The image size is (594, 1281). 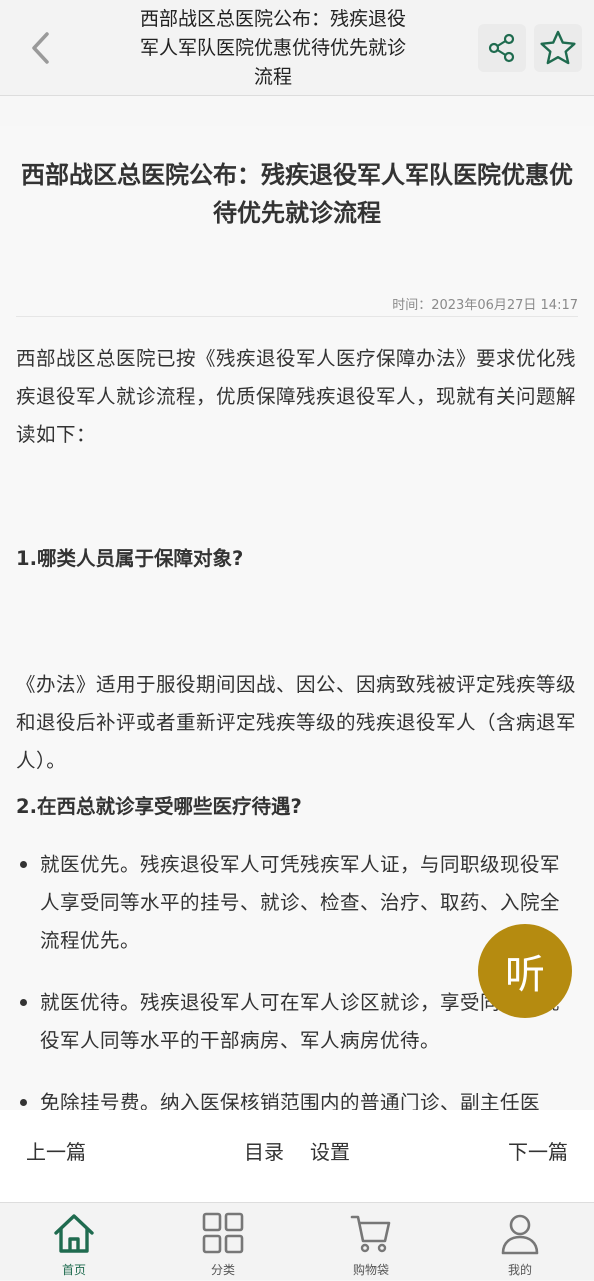 I want to click on question-heading-1: 1.哪类人员属于保障对象?, so click(x=130, y=558).